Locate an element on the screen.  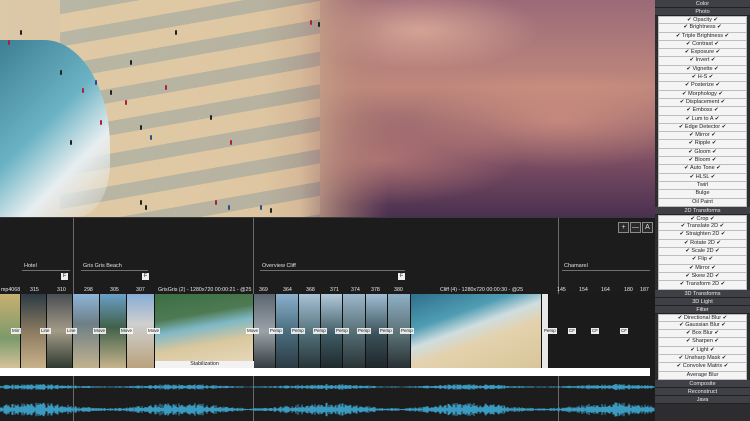
frame-number: 305 is located at coordinates (114, 290).